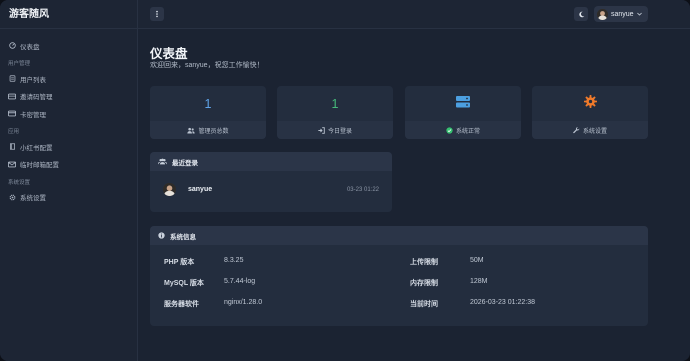 Image resolution: width=690 pixels, height=361 pixels. What do you see at coordinates (200, 189) in the screenshot?
I see `login-username: sanyue` at bounding box center [200, 189].